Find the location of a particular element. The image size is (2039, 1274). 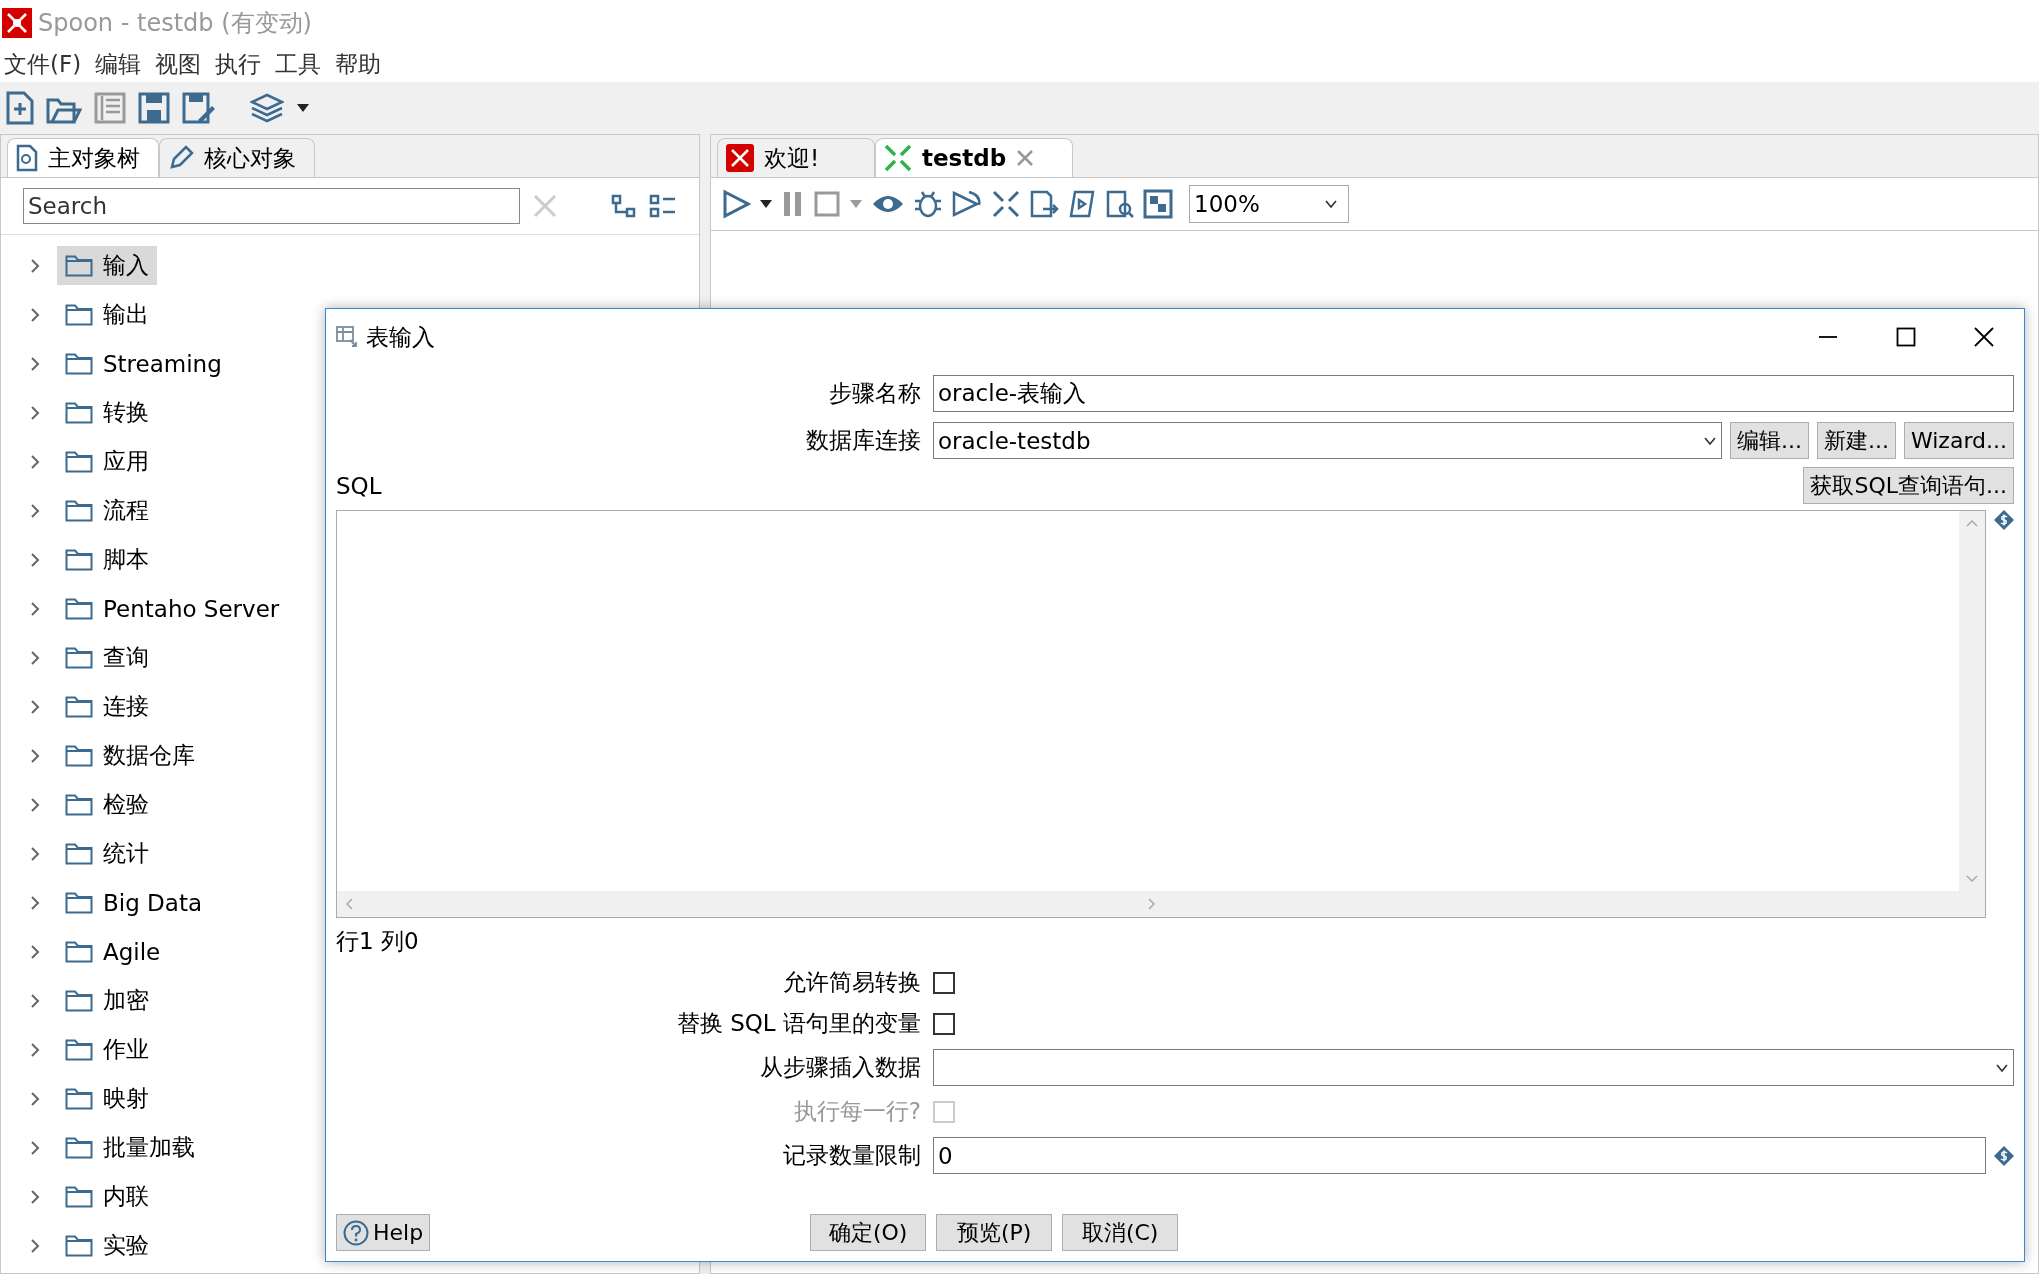

menu-item: 视图 is located at coordinates (178, 64).